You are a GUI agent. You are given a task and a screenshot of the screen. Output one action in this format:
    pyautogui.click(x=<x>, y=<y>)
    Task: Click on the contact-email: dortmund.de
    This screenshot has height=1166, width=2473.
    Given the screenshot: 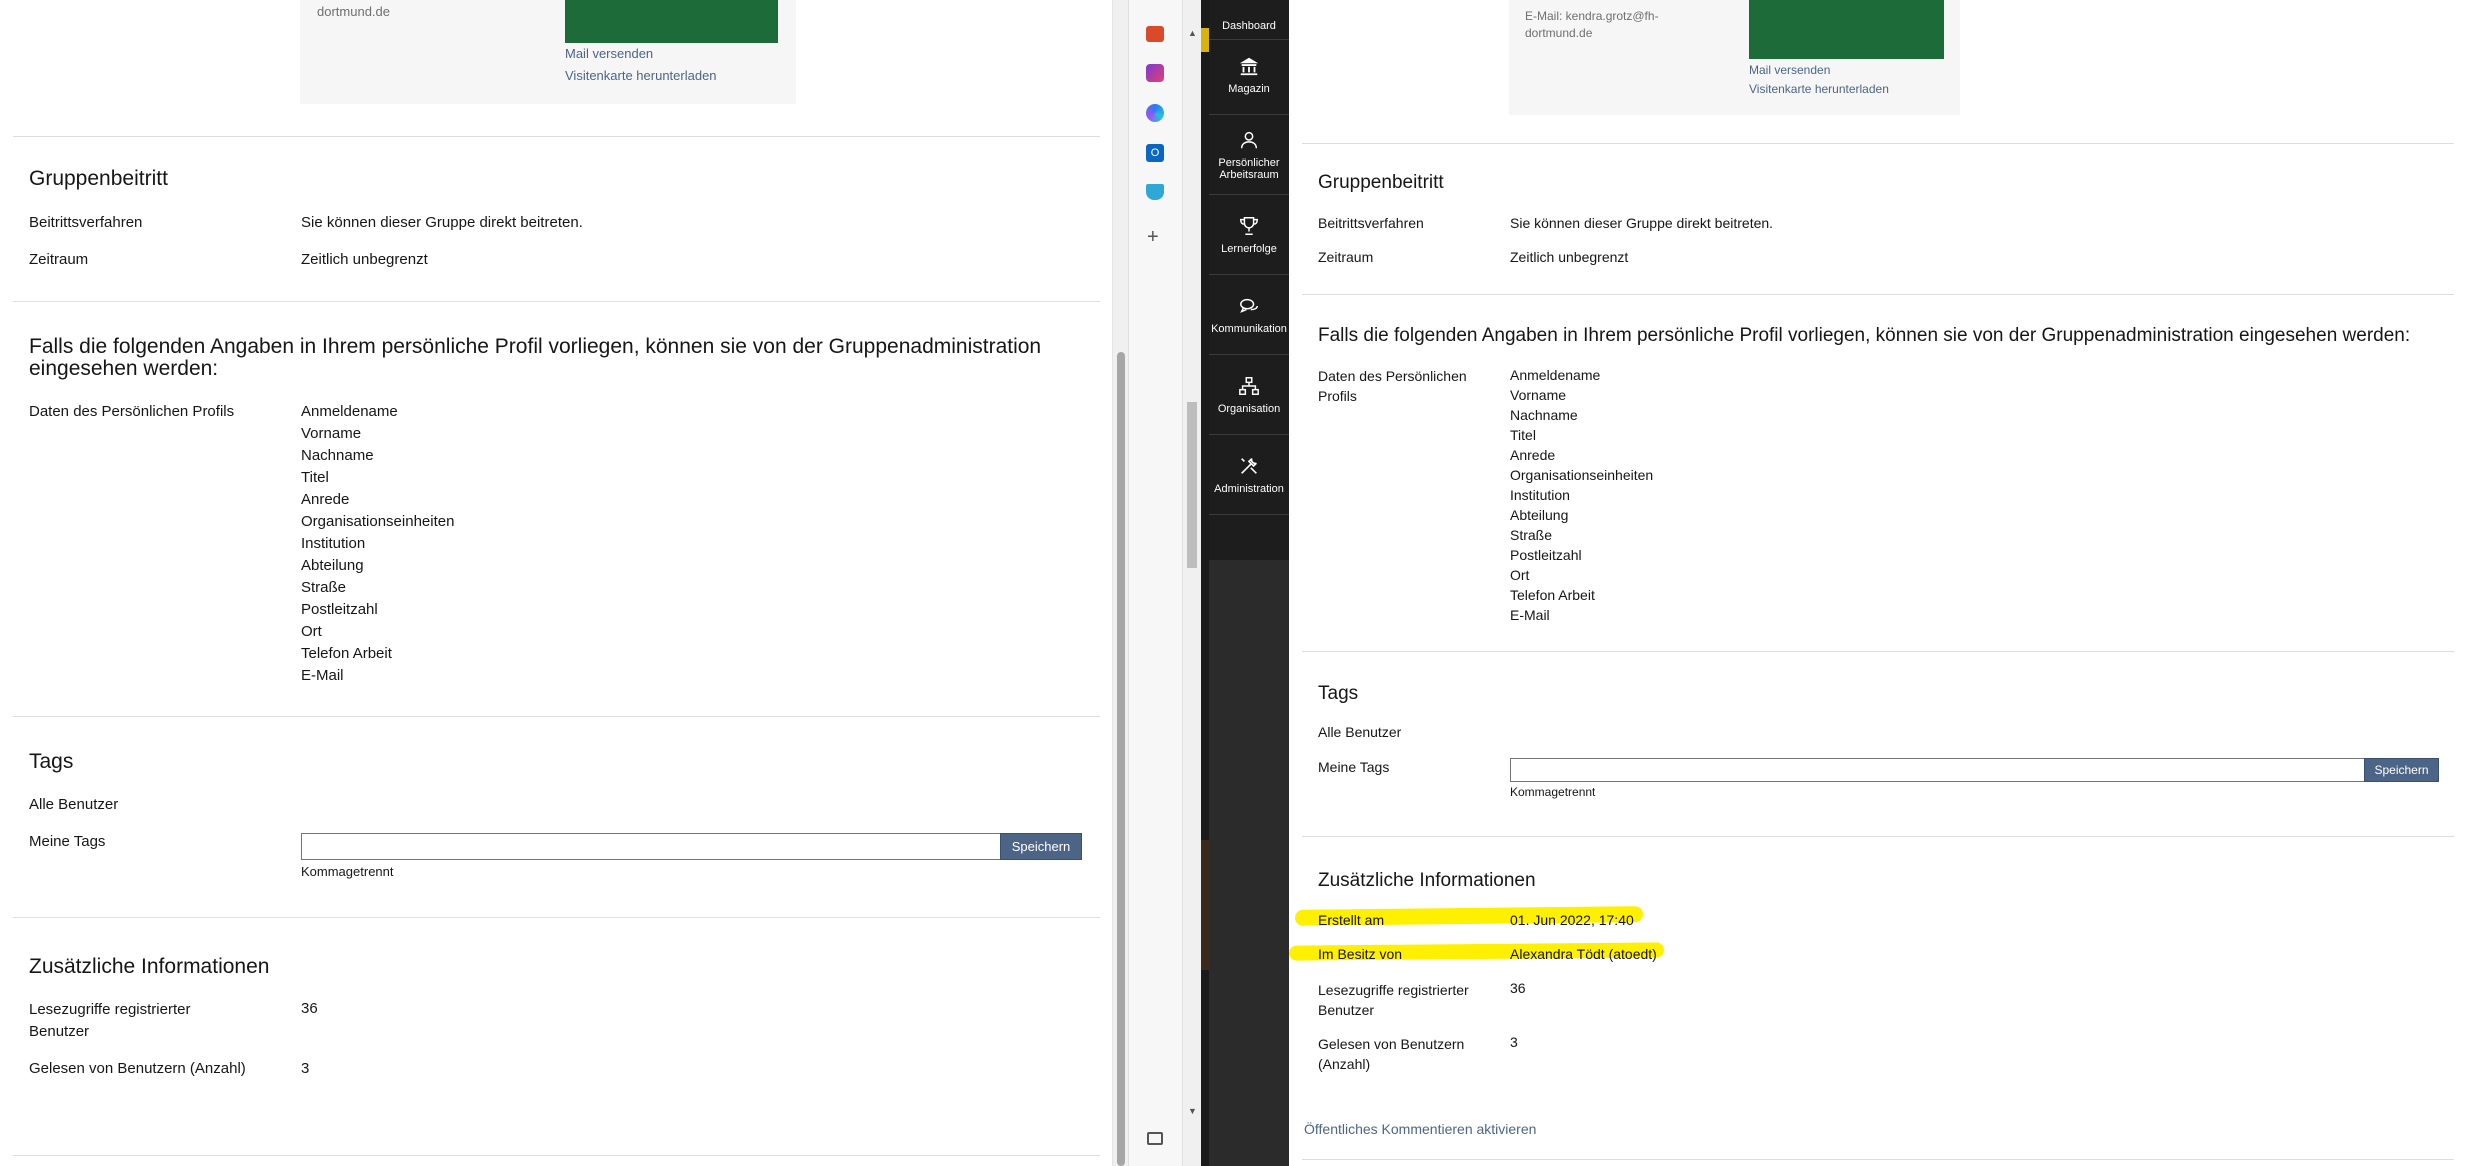 What is the action you would take?
    pyautogui.click(x=353, y=11)
    